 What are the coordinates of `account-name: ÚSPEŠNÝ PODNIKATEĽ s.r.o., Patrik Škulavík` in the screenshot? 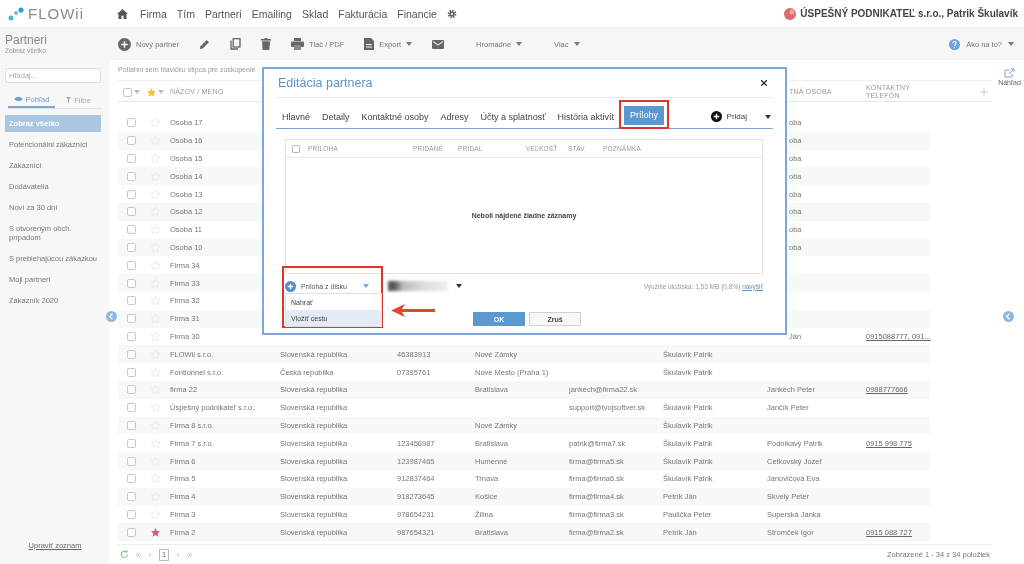 It's located at (909, 13).